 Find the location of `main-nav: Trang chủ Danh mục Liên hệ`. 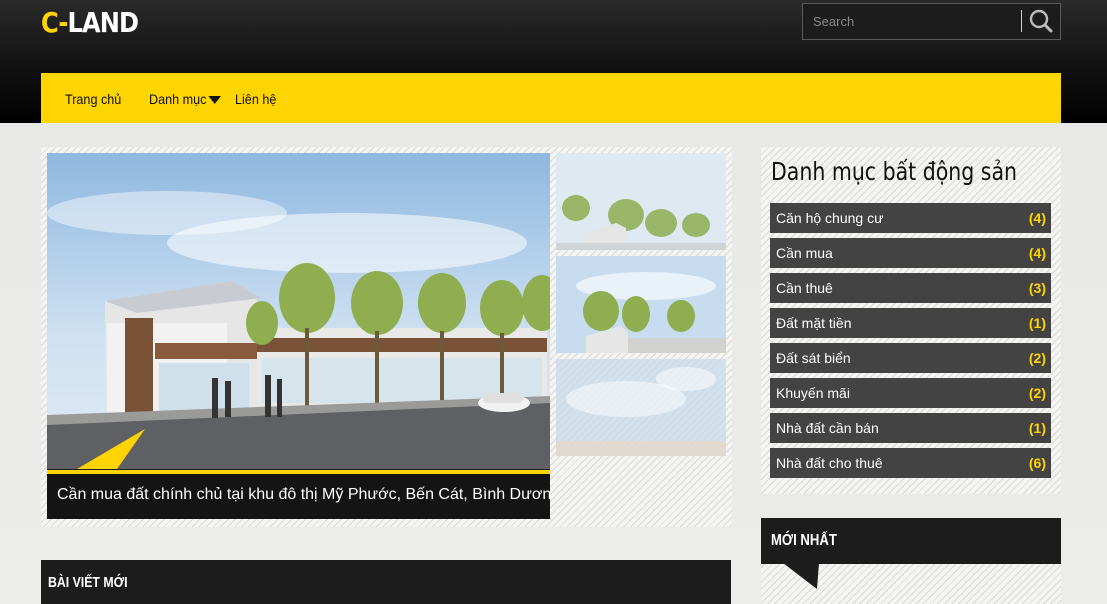

main-nav: Trang chủ Danh mục Liên hệ is located at coordinates (551, 98).